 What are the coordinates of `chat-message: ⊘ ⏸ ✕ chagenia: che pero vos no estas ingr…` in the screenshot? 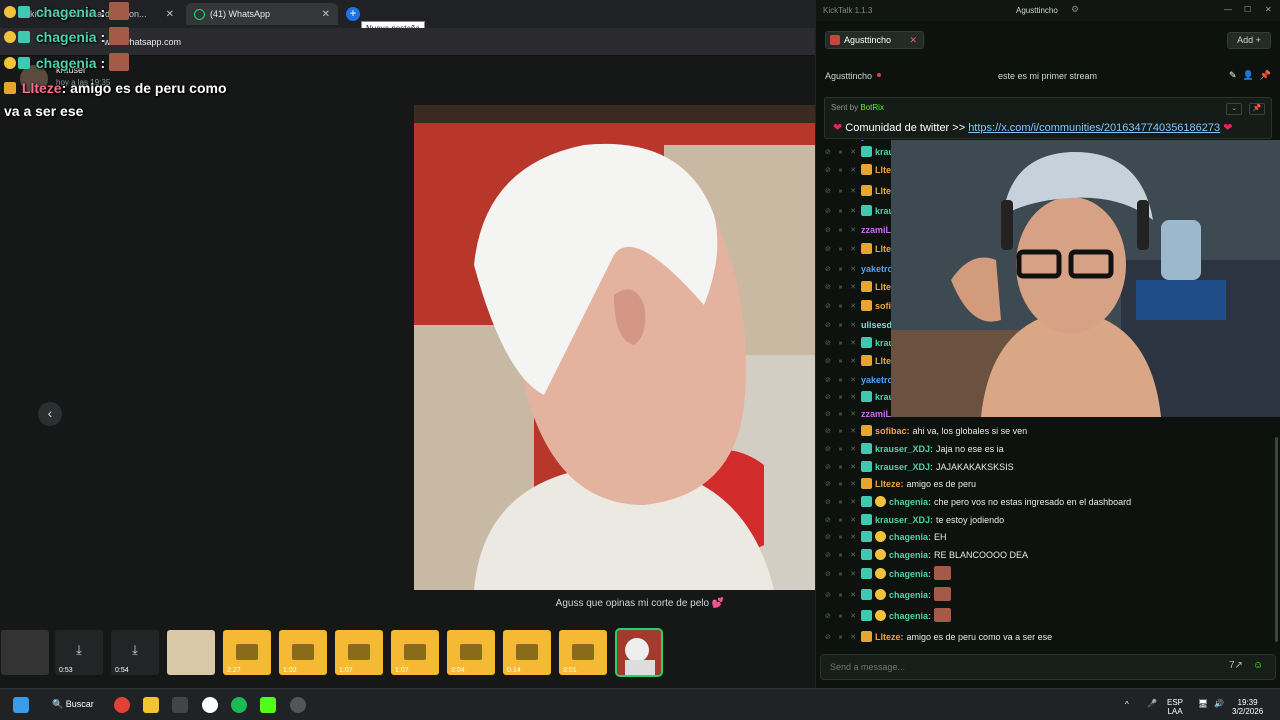 It's located at (1048, 502).